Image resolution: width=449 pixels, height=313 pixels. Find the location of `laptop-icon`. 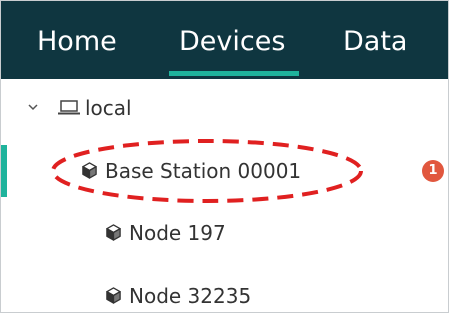

laptop-icon is located at coordinates (69, 107).